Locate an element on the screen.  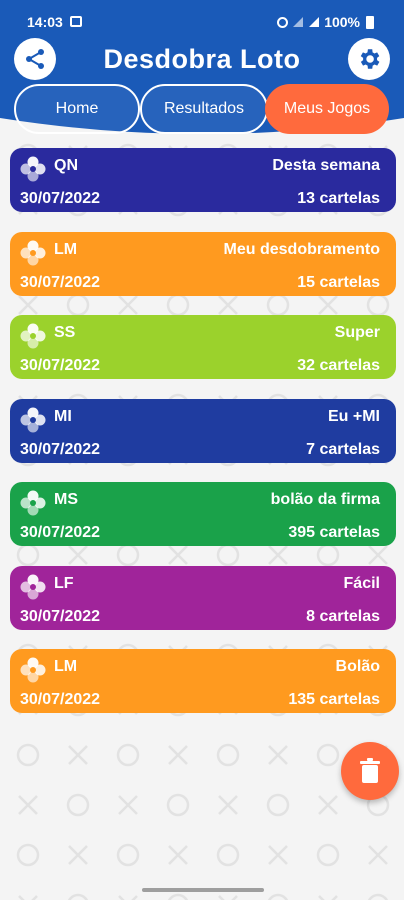
tab-meus-jogos: Meus Jogos is located at coordinates (327, 109).